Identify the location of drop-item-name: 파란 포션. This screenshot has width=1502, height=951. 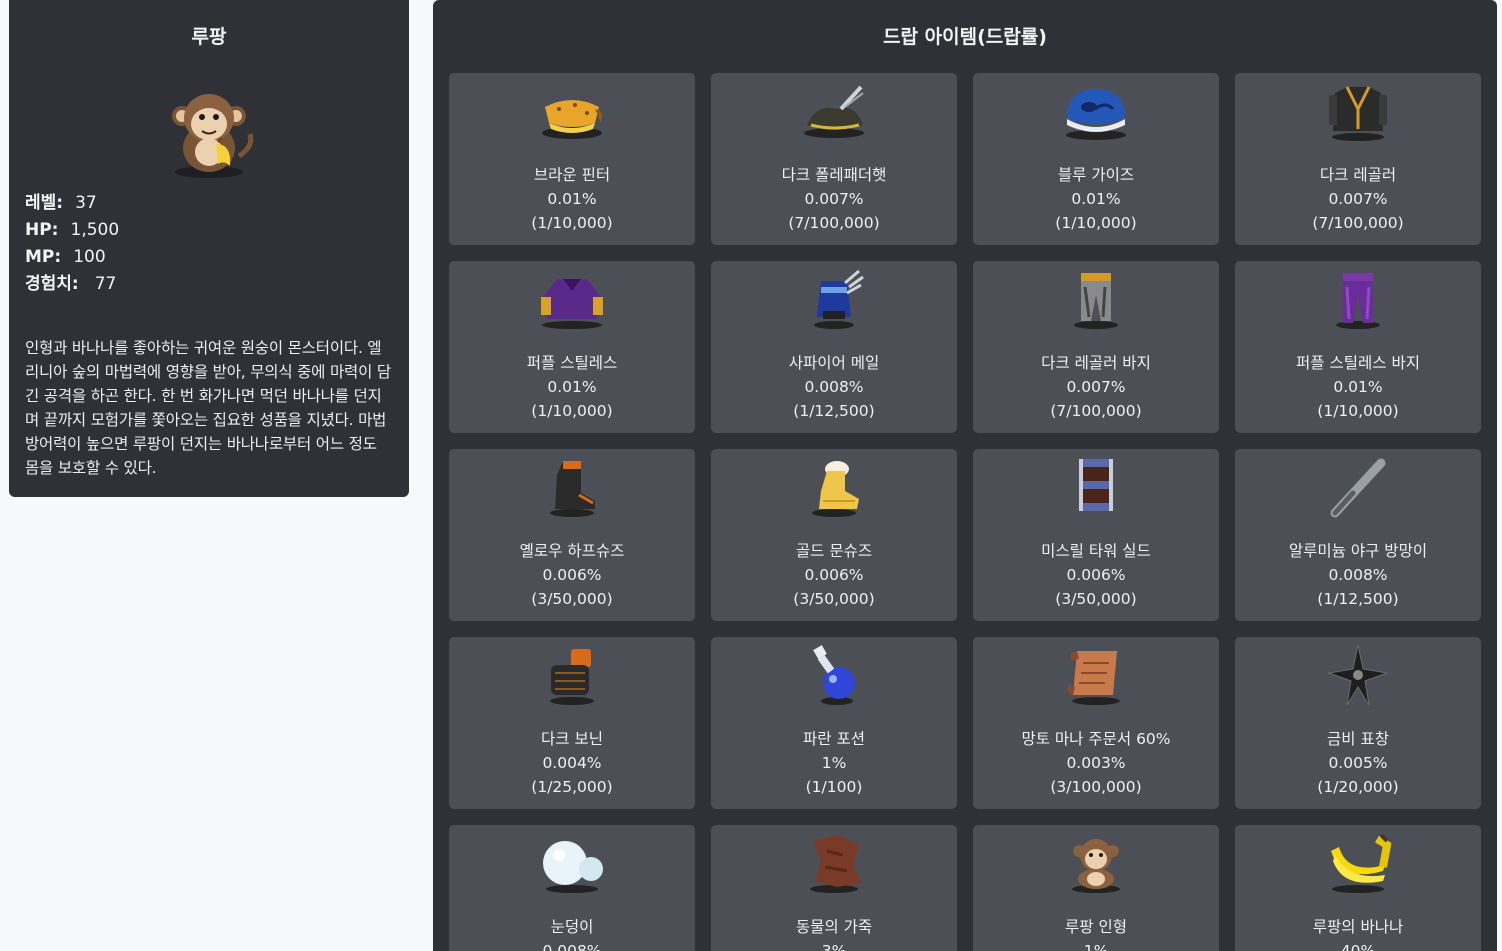
(834, 739).